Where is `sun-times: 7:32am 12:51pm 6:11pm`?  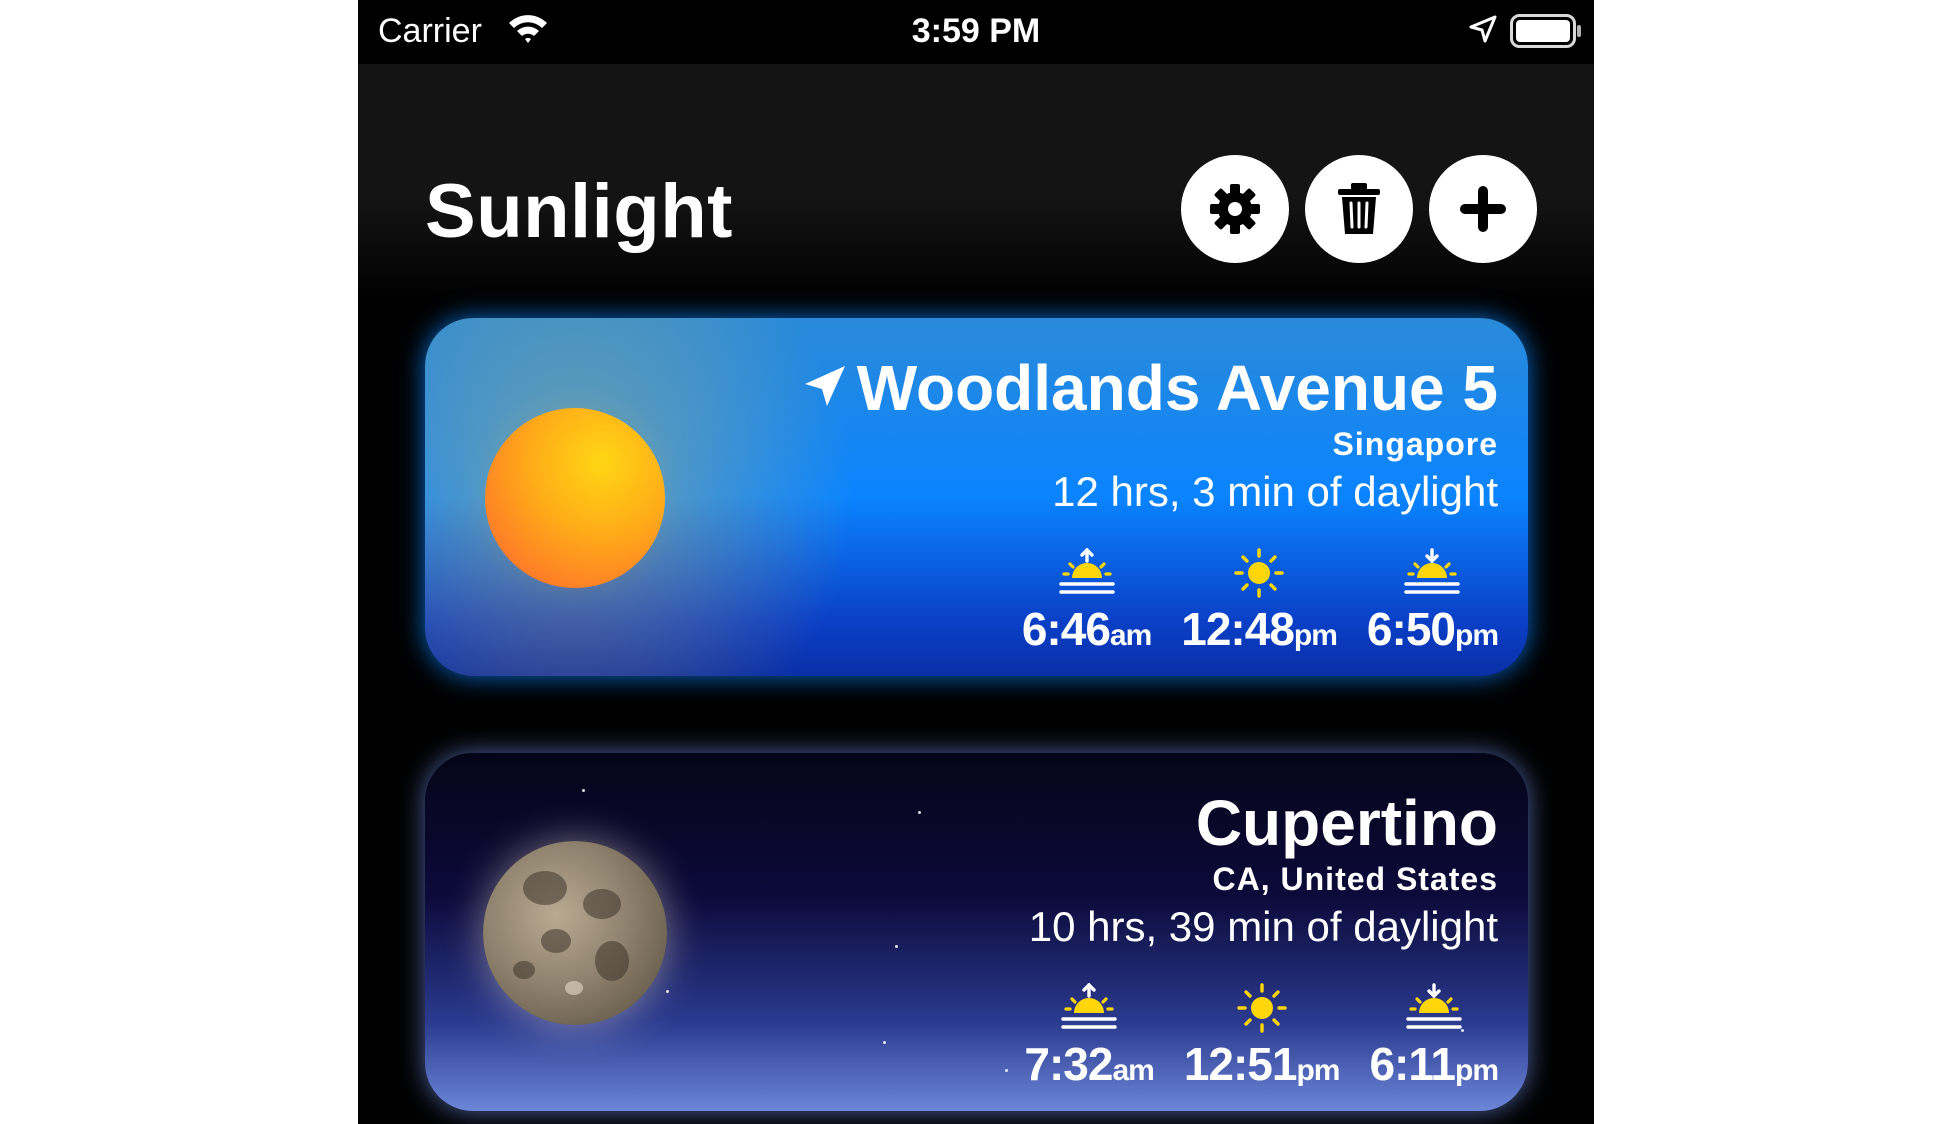 sun-times: 7:32am 12:51pm 6:11pm is located at coordinates (1261, 1037).